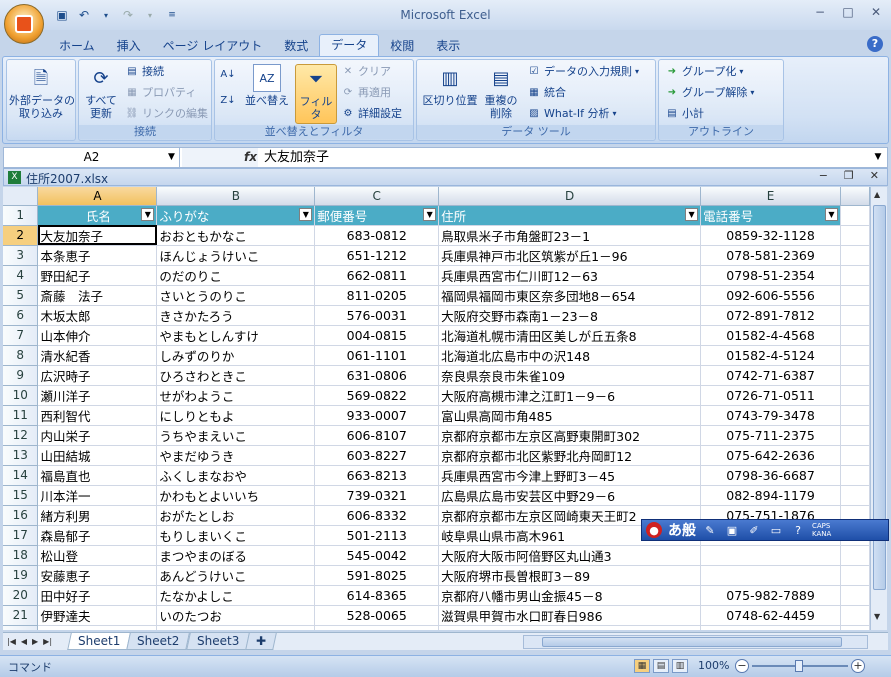 This screenshot has height=677, width=891. What do you see at coordinates (236, 595) in the screenshot?
I see `cell: たなかよしこ` at bounding box center [236, 595].